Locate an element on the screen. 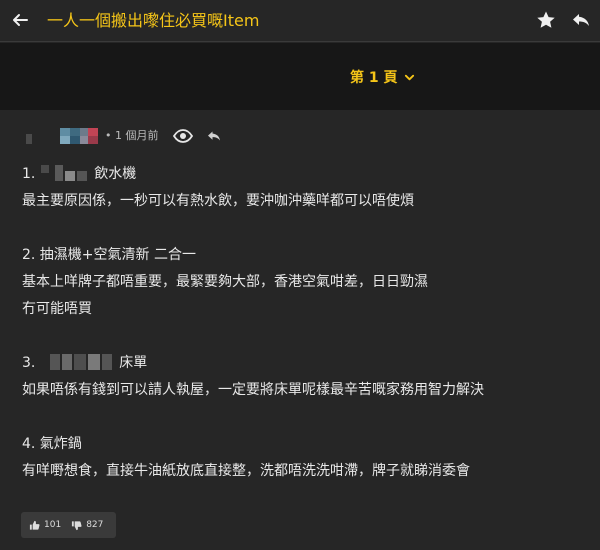 The image size is (600, 550). vote-box: 101 827 is located at coordinates (68, 525).